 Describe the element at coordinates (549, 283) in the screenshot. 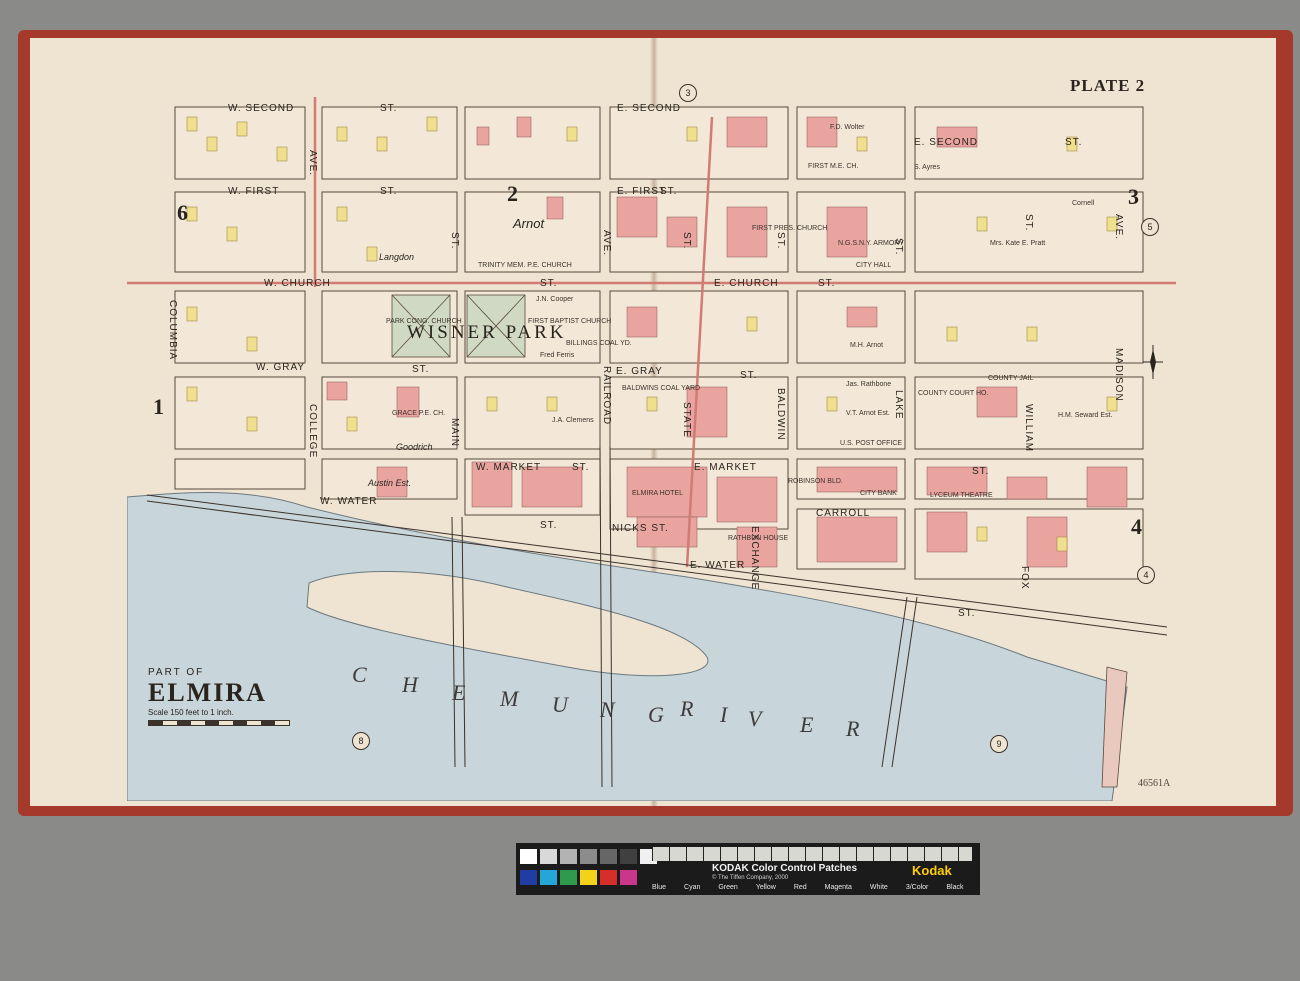

I see `street-church-st: ST.` at that location.